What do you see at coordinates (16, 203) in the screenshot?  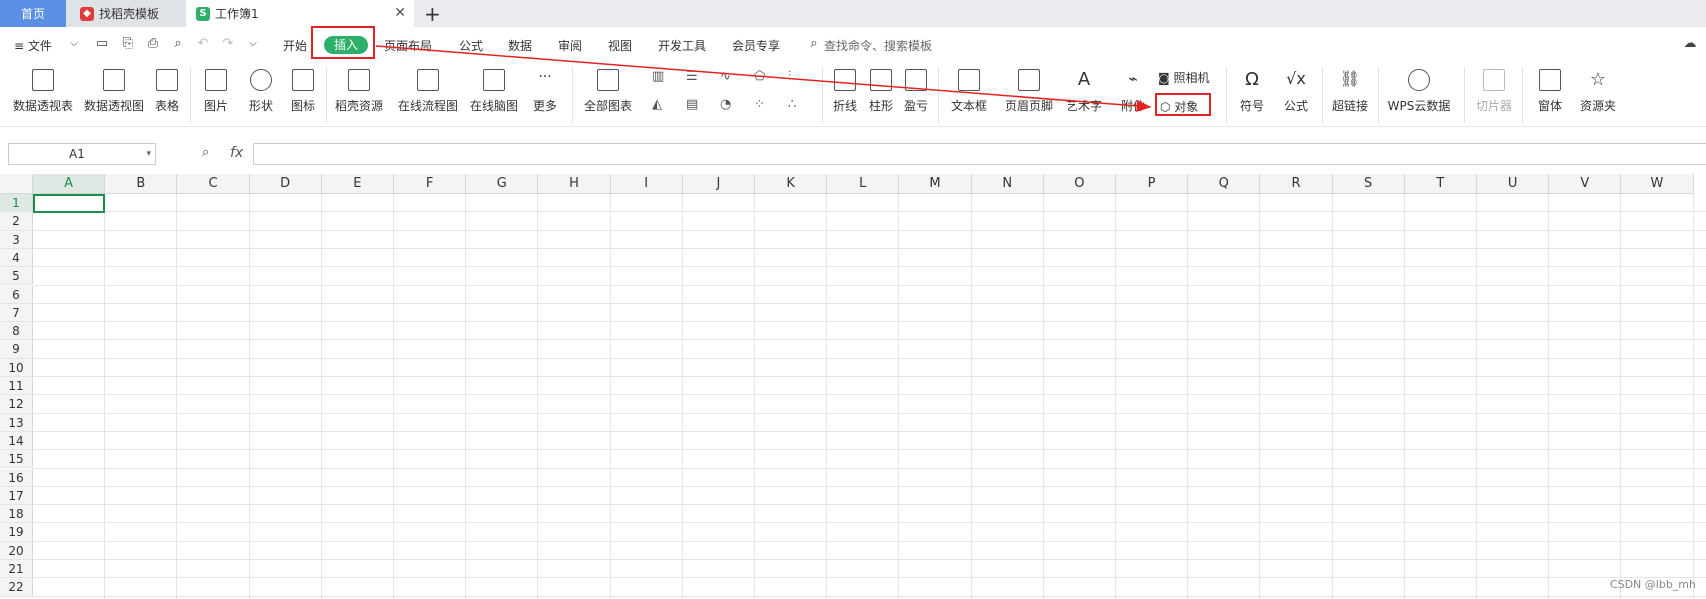 I see `row-header: 1` at bounding box center [16, 203].